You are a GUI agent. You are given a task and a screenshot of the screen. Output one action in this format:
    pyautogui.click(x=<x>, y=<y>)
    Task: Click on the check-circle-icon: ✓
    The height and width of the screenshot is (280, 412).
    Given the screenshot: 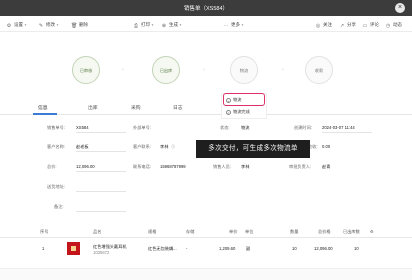 What is the action you would take?
    pyautogui.click(x=228, y=112)
    